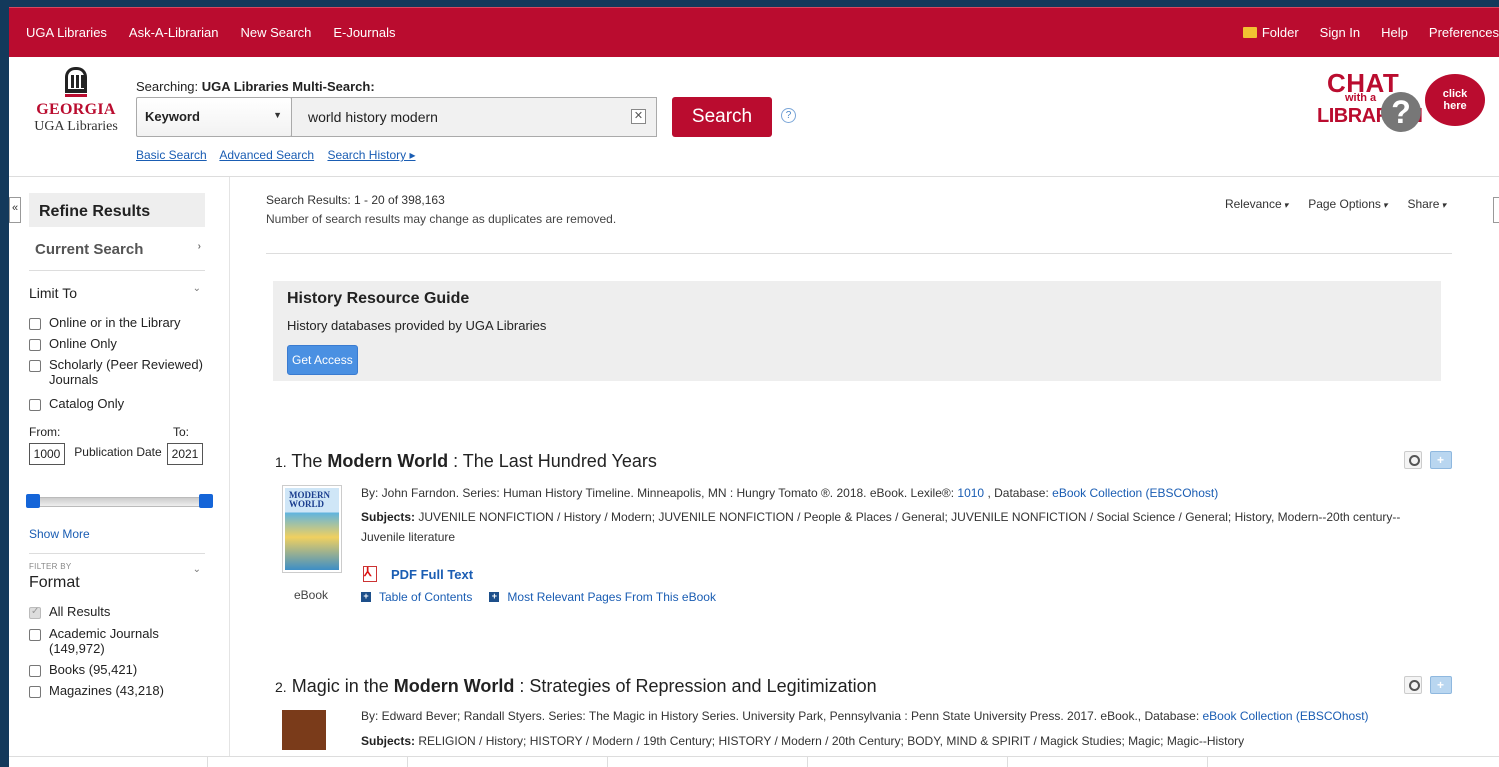 The image size is (1499, 767). Describe the element at coordinates (33, 501) in the screenshot. I see `slider-handle-start` at that location.